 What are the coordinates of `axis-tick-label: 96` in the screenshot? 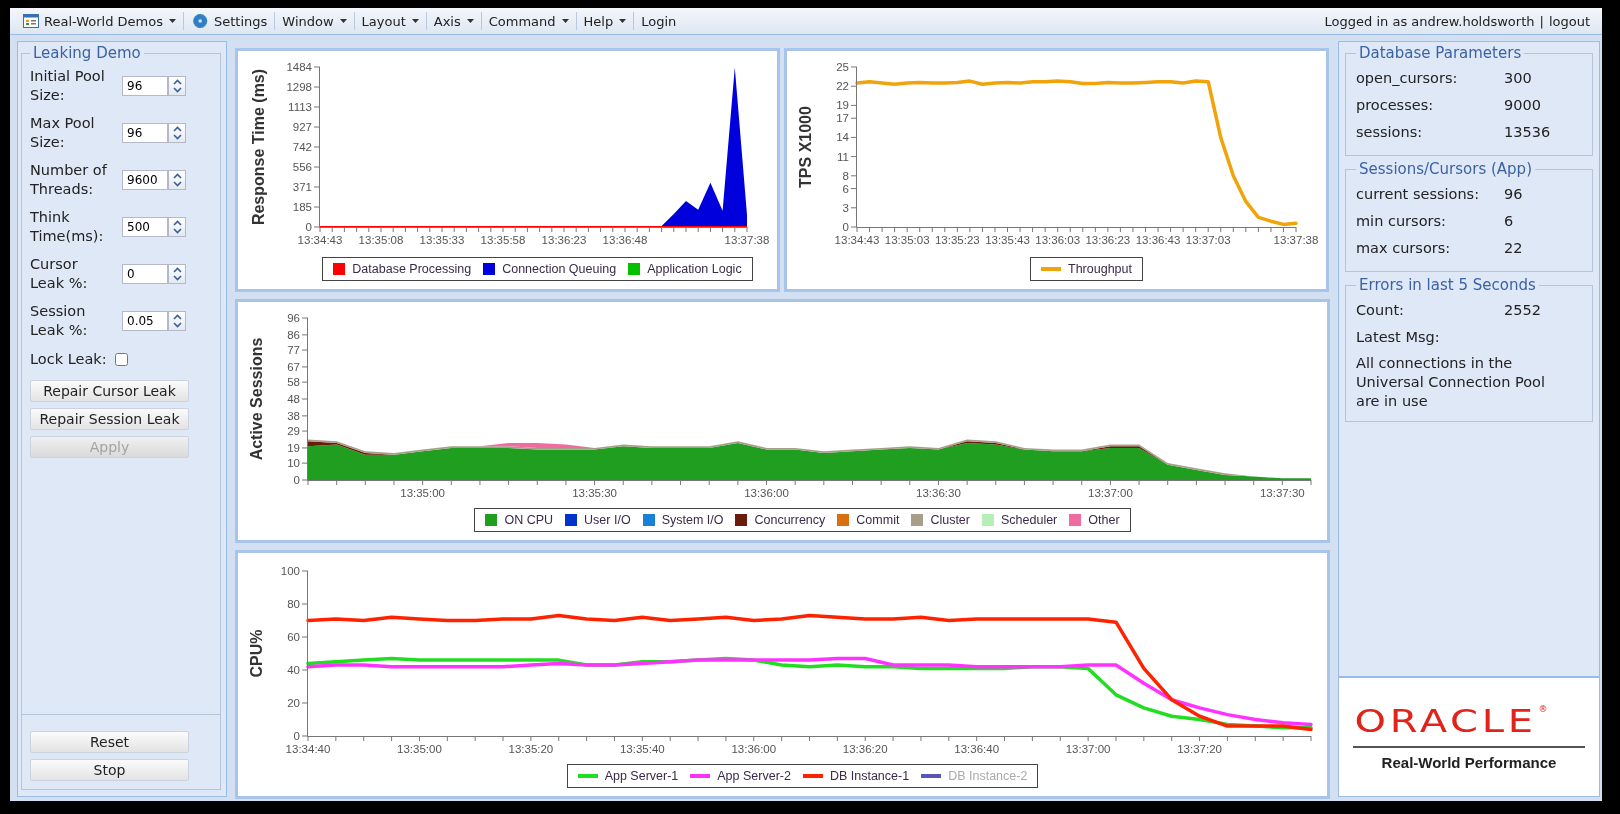 It's located at (293, 318).